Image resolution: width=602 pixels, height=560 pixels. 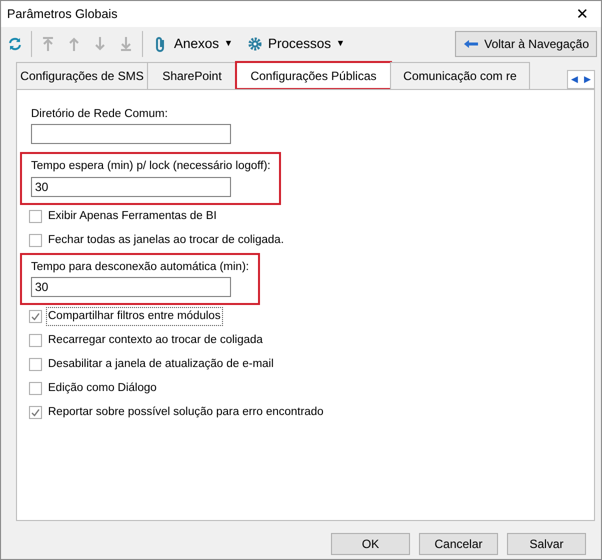 I want to click on tab-scroll-button: ◀, so click(x=574, y=79).